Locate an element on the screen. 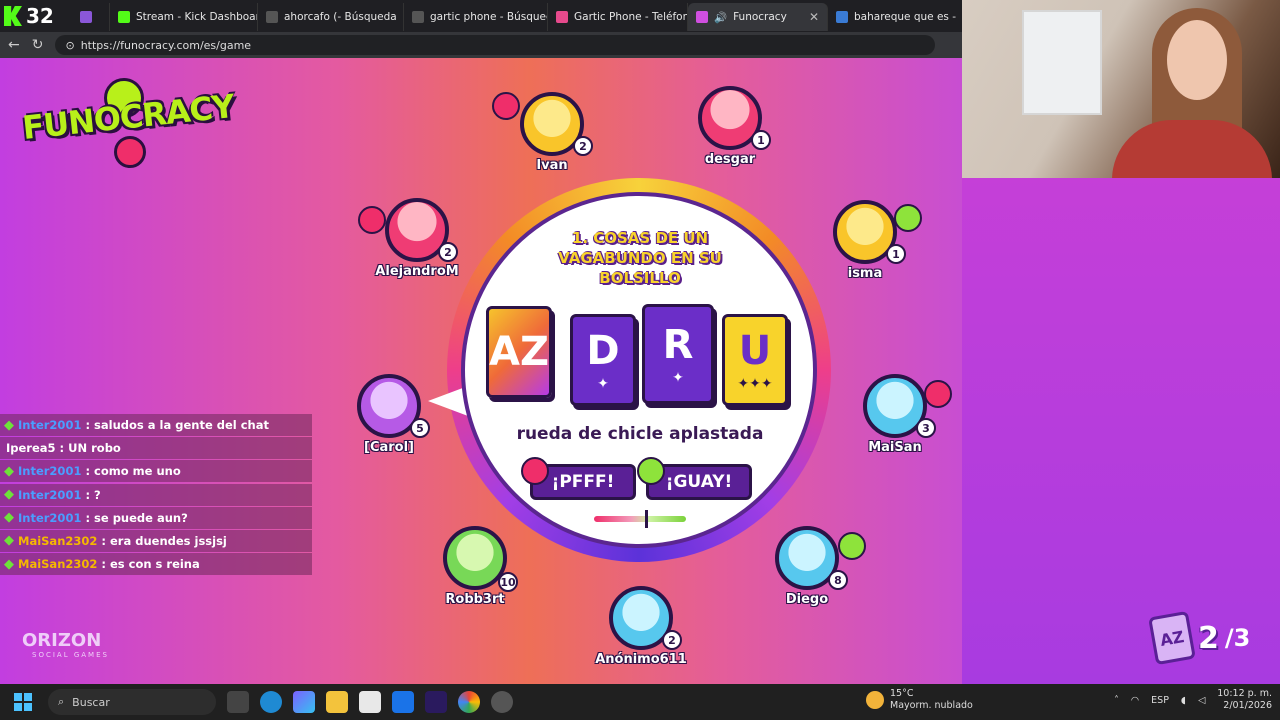 The height and width of the screenshot is (720, 1280). windows-start-icon is located at coordinates (23, 702).